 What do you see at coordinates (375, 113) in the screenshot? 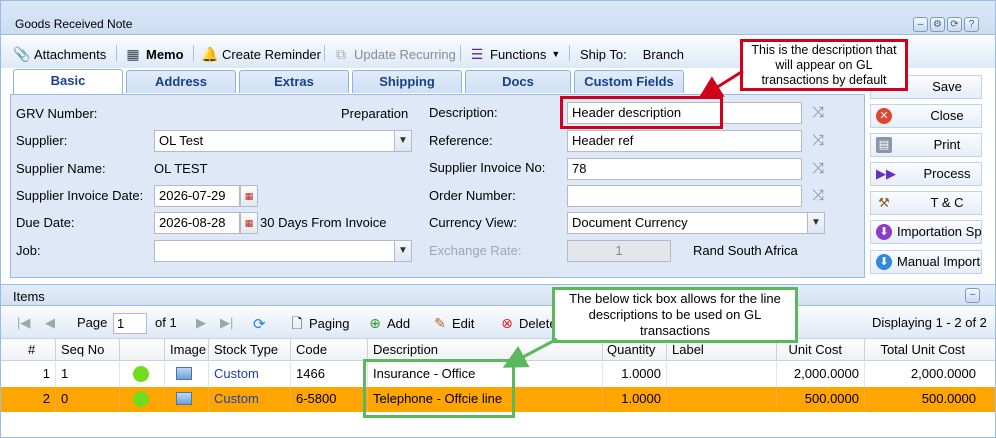
I see `grv-status: Preparation` at bounding box center [375, 113].